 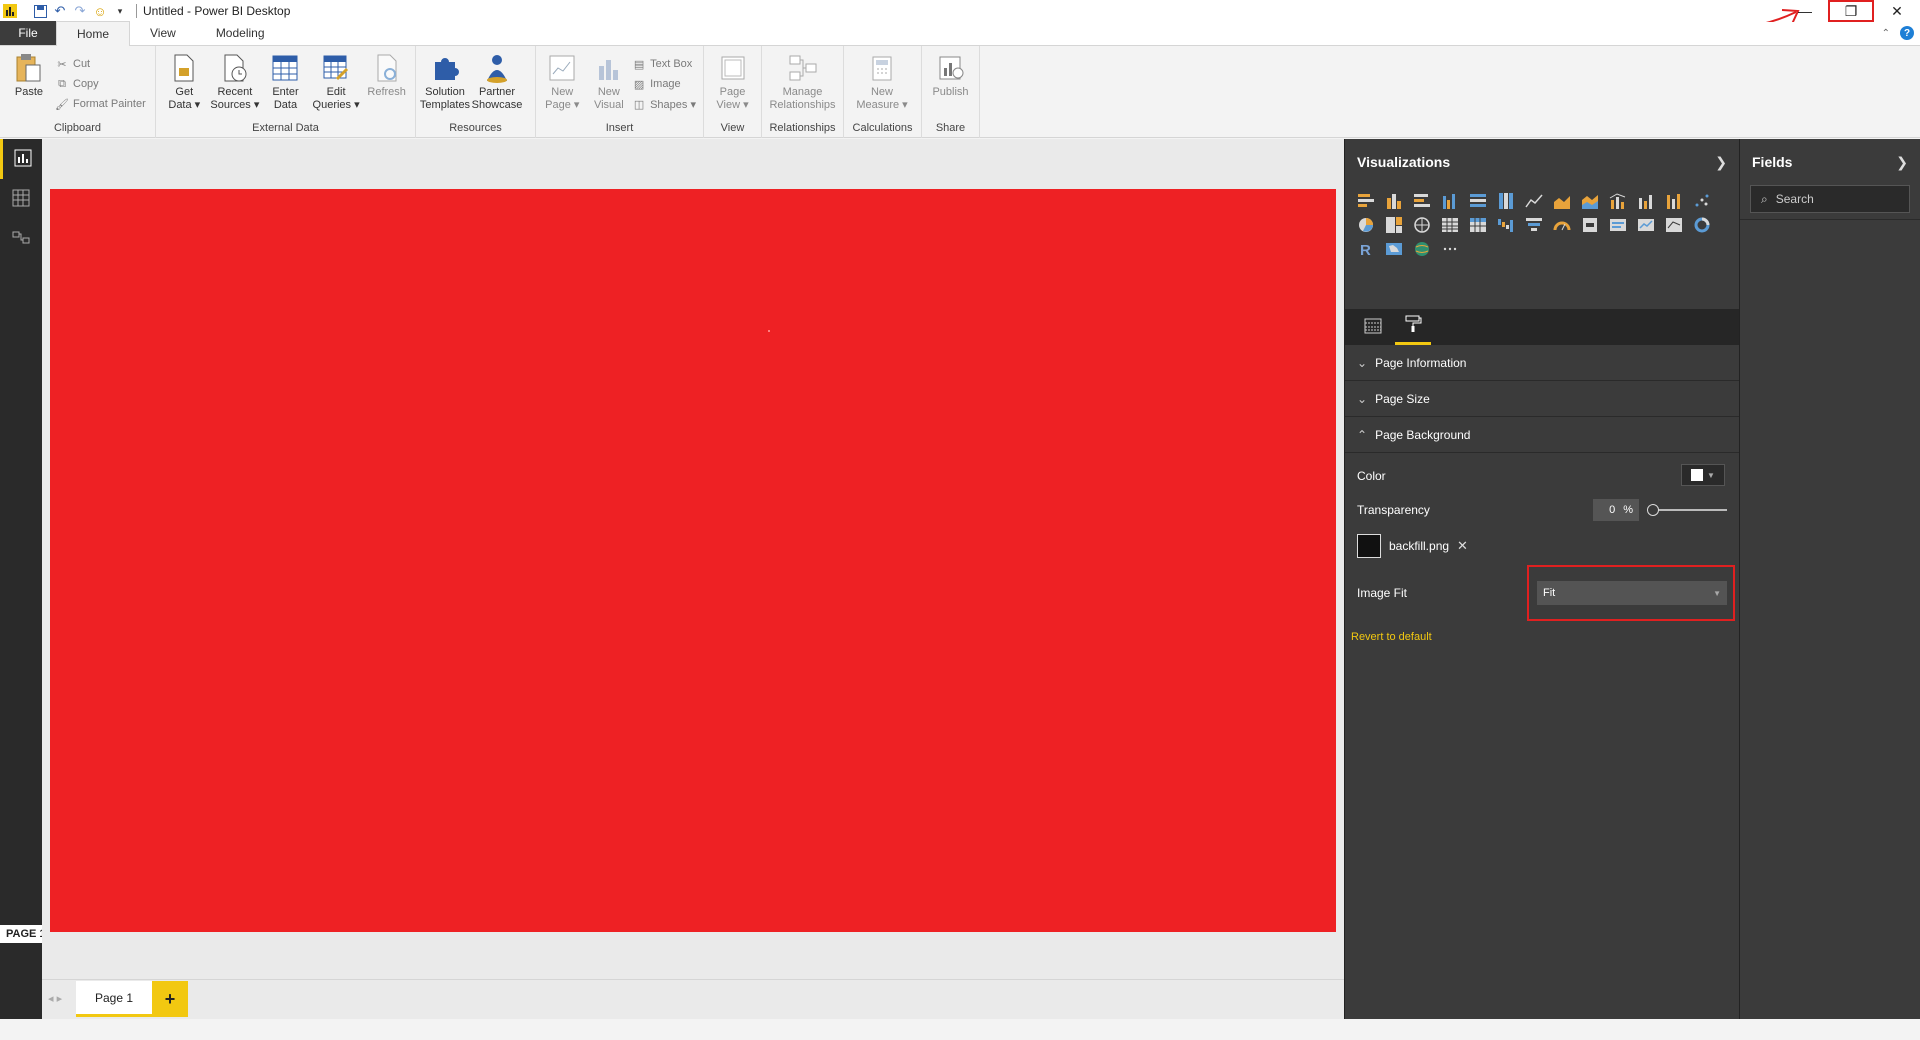 I want to click on tab-file: File, so click(x=28, y=33).